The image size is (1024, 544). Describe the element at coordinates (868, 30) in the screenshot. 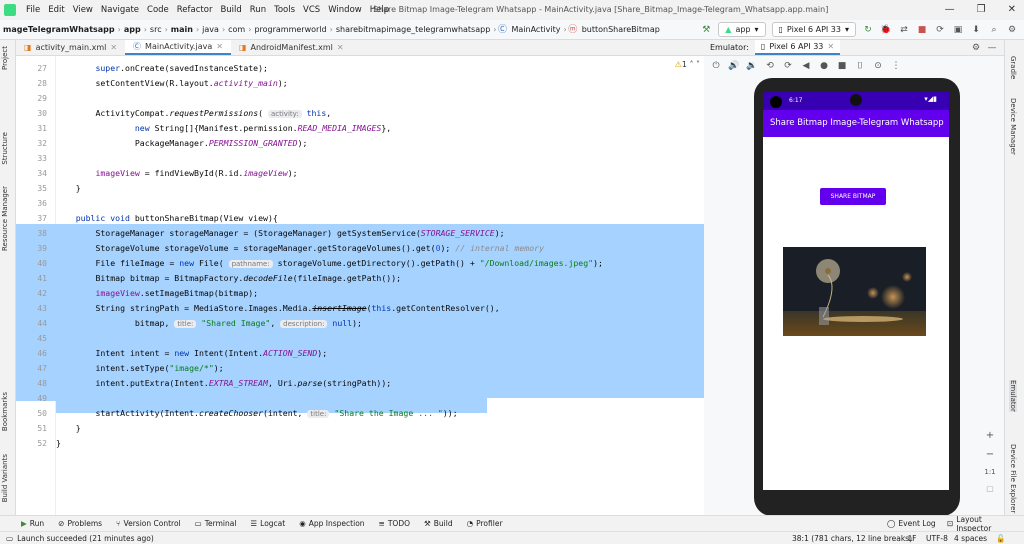

I see `rerun-icon: ↻` at that location.